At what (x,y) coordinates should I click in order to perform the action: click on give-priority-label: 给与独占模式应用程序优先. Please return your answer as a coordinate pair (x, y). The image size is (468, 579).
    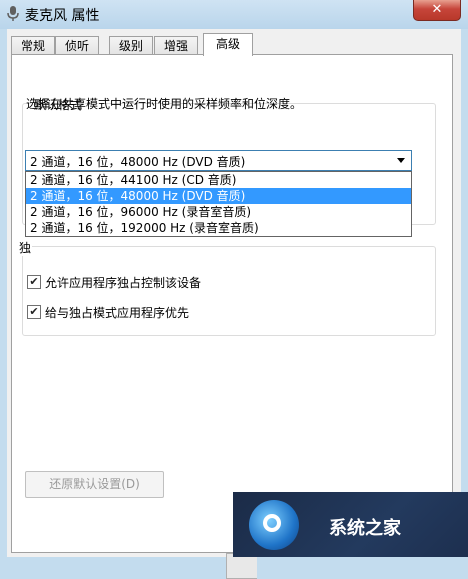
    Looking at the image, I should click on (117, 313).